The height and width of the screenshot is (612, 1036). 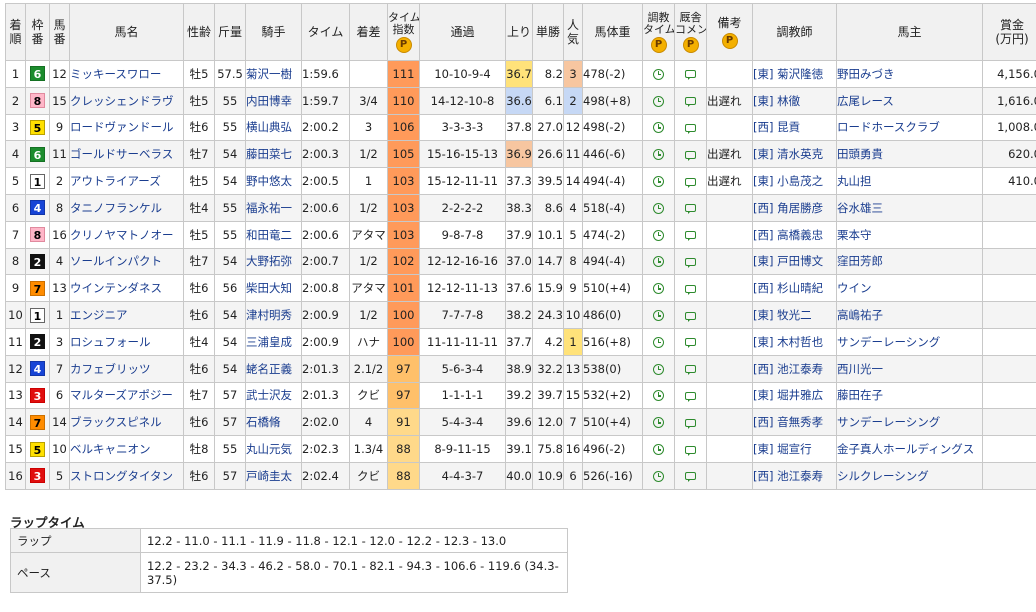 I want to click on jockey-text: 武士沢友, so click(x=270, y=395).